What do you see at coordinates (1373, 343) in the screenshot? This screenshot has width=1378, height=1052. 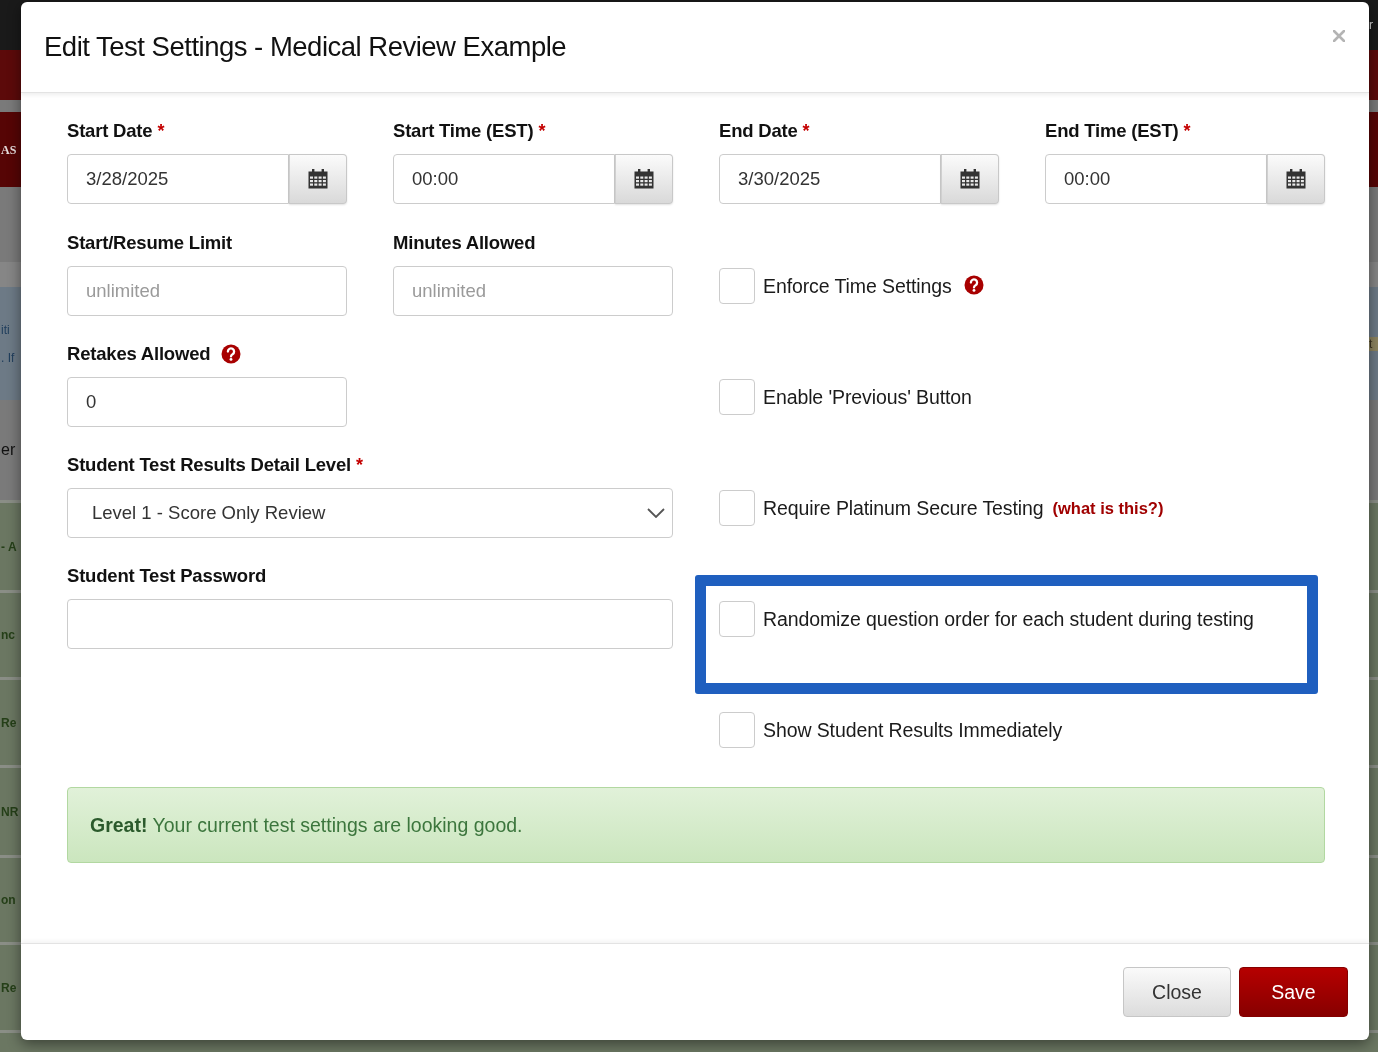 I see `background-text: t` at bounding box center [1373, 343].